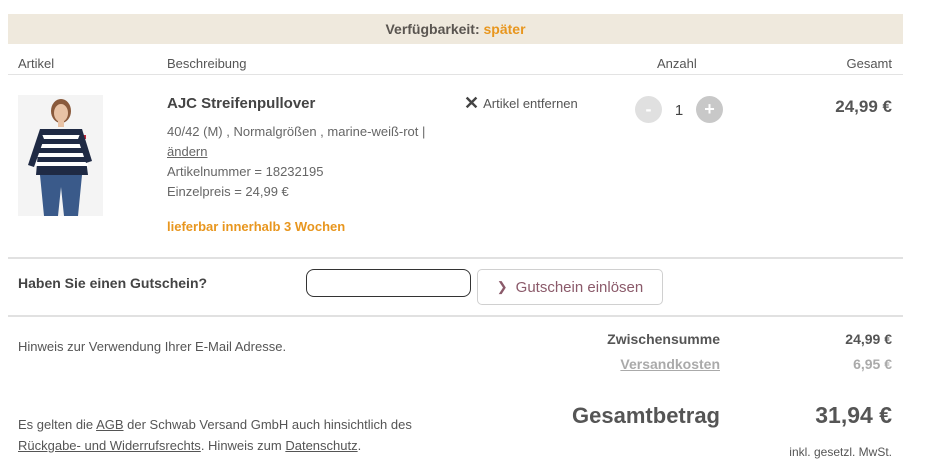  I want to click on delivery-time: lieferbar innerhalb 3 Wochen, so click(256, 226).